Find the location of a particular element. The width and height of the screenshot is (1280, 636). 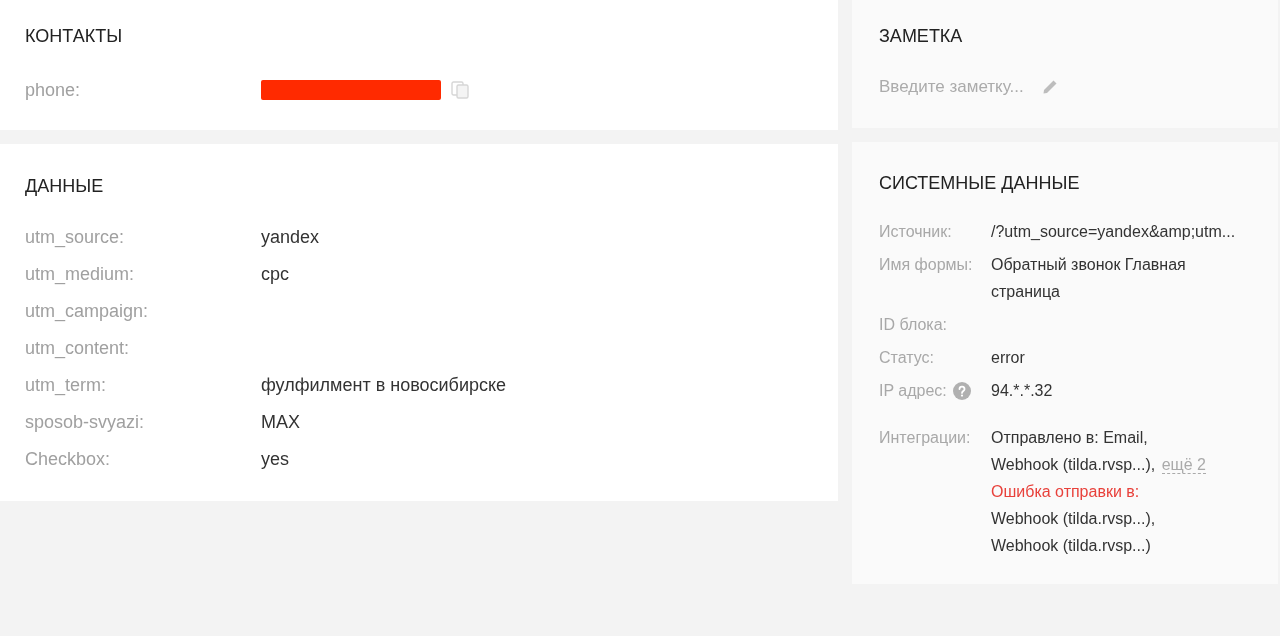

field-label: Имя формы: is located at coordinates (926, 265).